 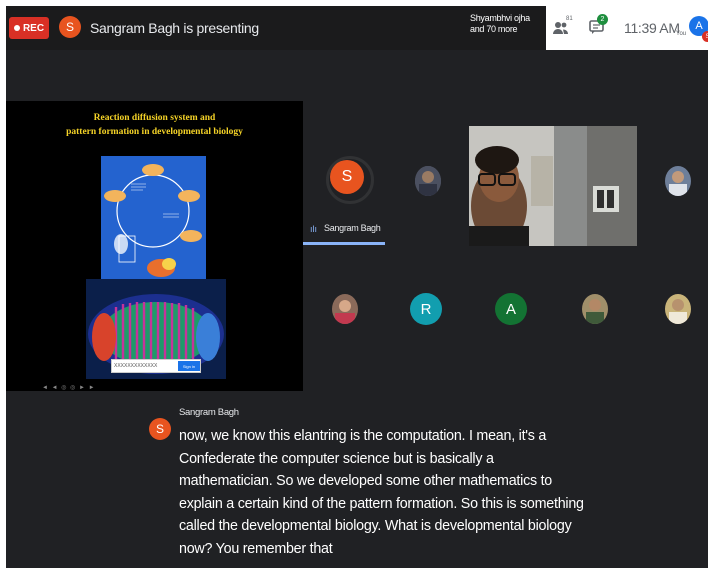 I want to click on recording-badge: REC, so click(x=29, y=28).